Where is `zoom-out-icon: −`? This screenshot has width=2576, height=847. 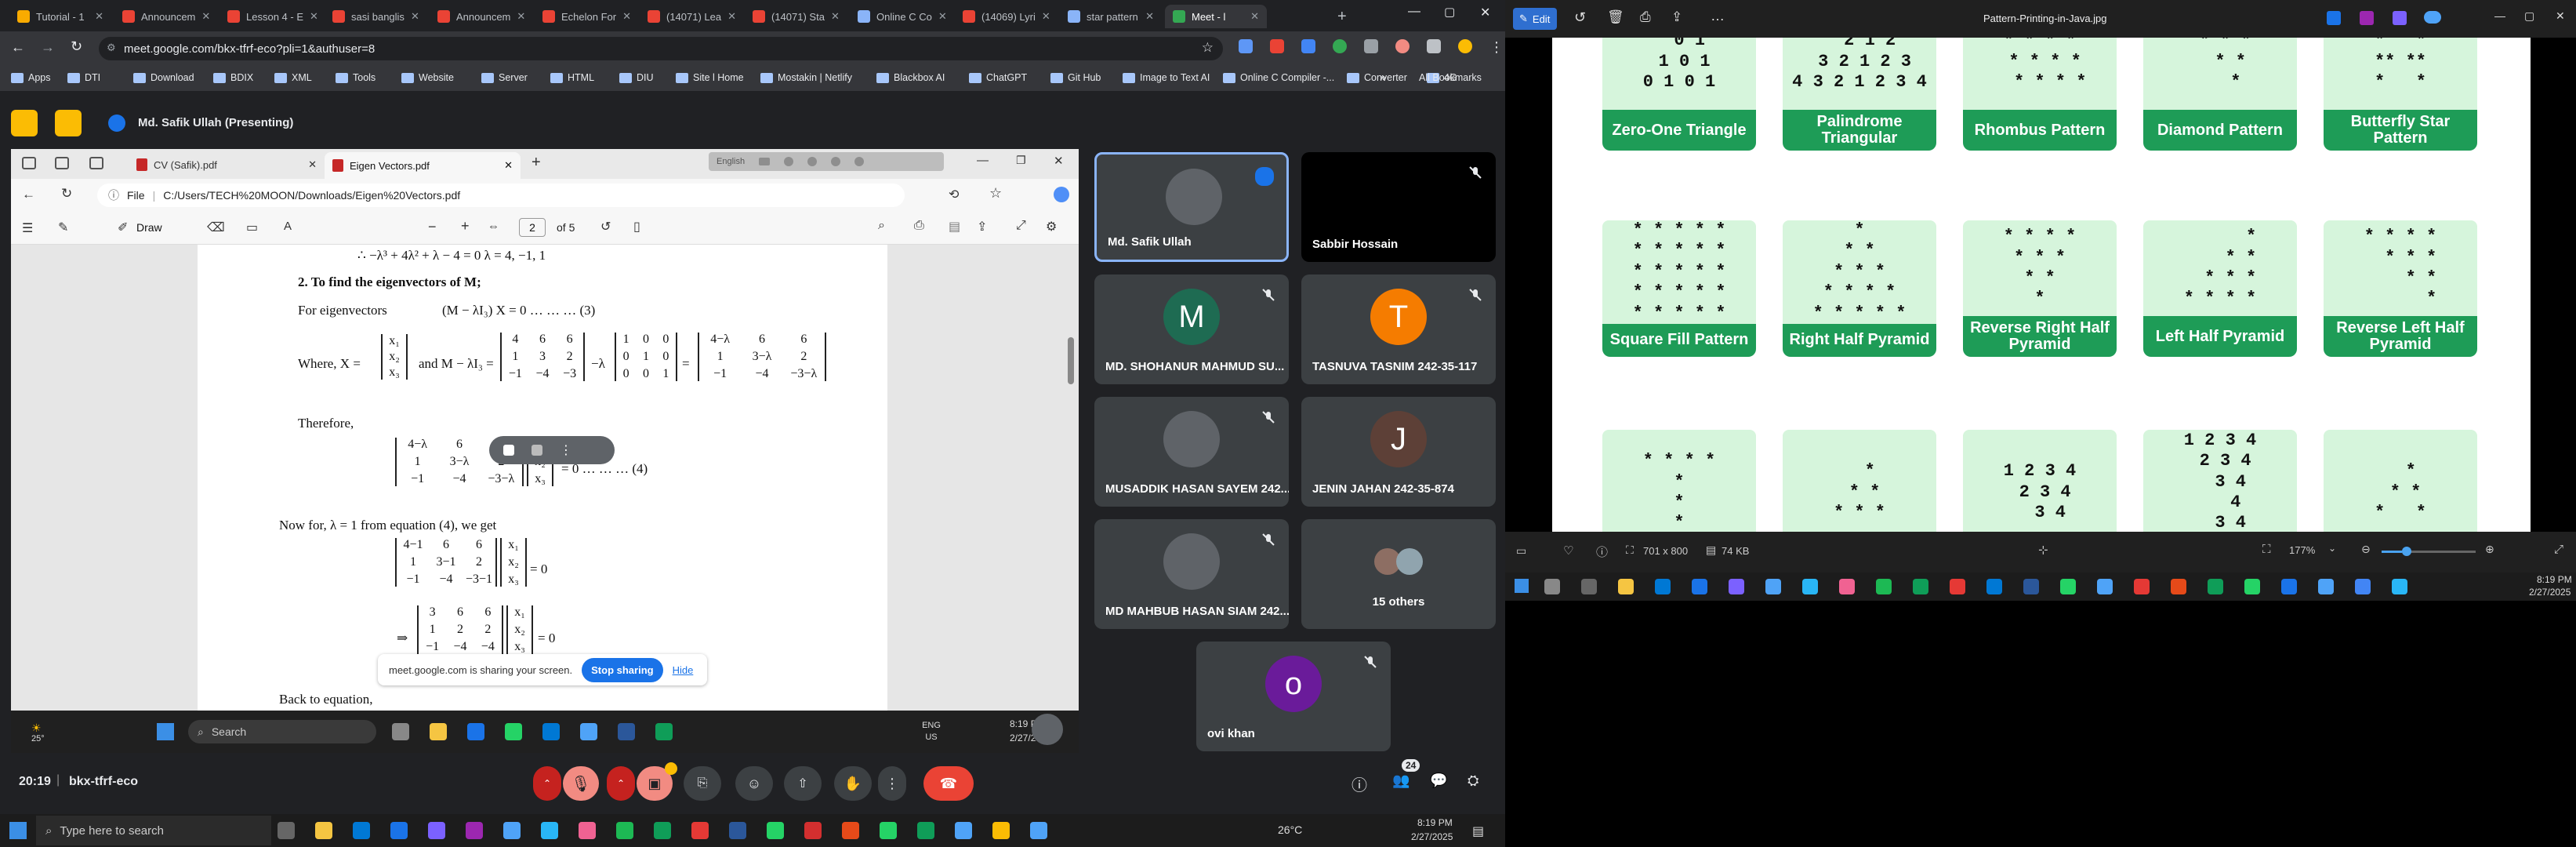
zoom-out-icon: − is located at coordinates (432, 227).